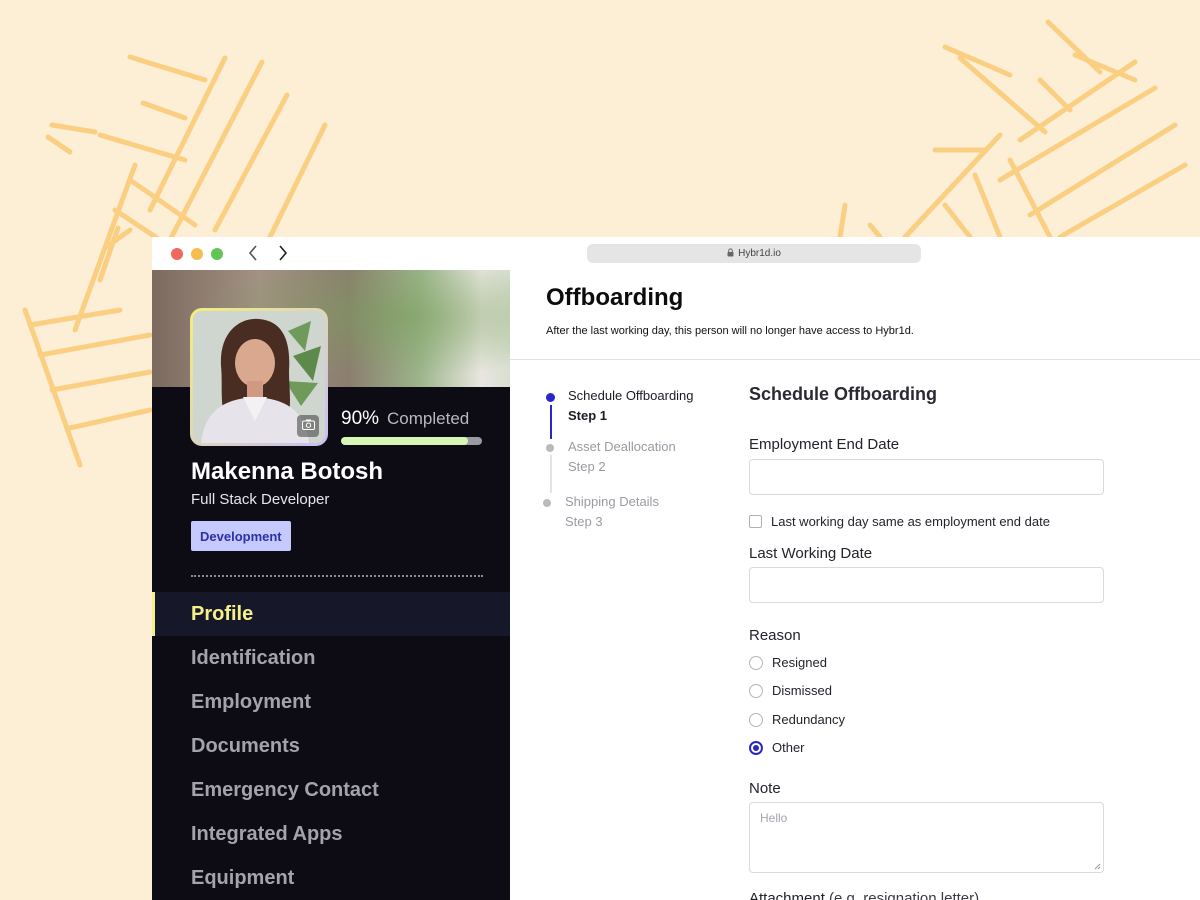 This screenshot has width=1200, height=900. Describe the element at coordinates (615, 297) in the screenshot. I see `page-title: Offboarding` at that location.